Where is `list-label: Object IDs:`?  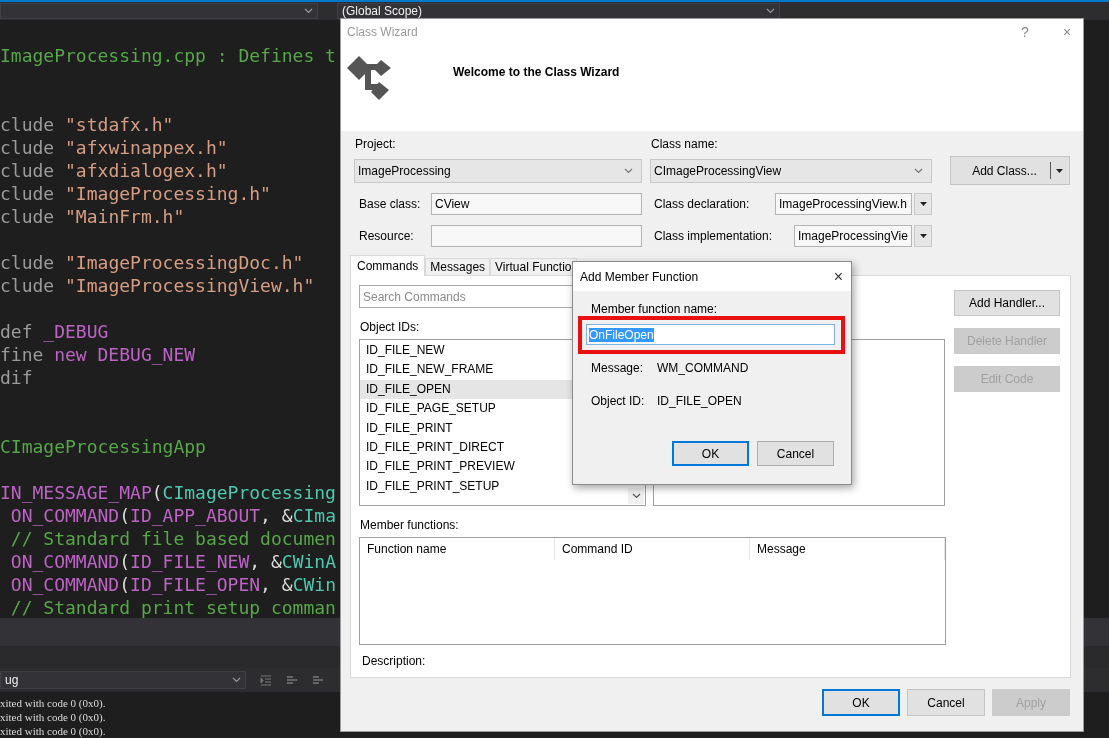
list-label: Object IDs: is located at coordinates (390, 327).